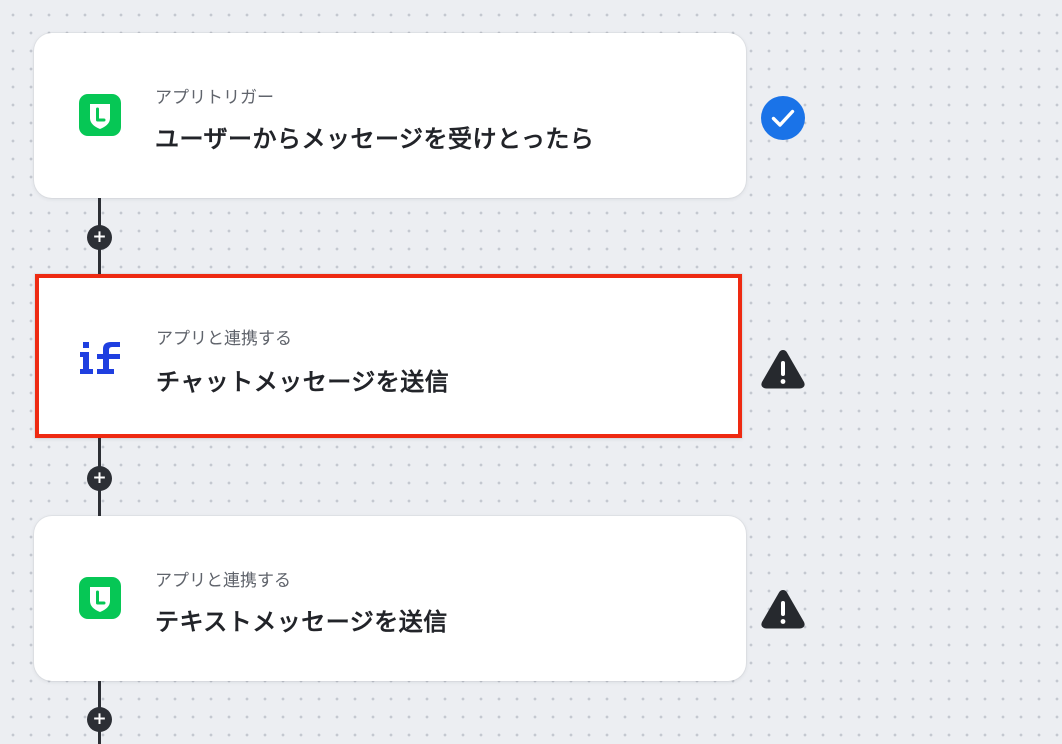 This screenshot has width=1062, height=744. I want to click on flow-step-card: アプリと連携する チャットメッセージを送信, so click(388, 356).